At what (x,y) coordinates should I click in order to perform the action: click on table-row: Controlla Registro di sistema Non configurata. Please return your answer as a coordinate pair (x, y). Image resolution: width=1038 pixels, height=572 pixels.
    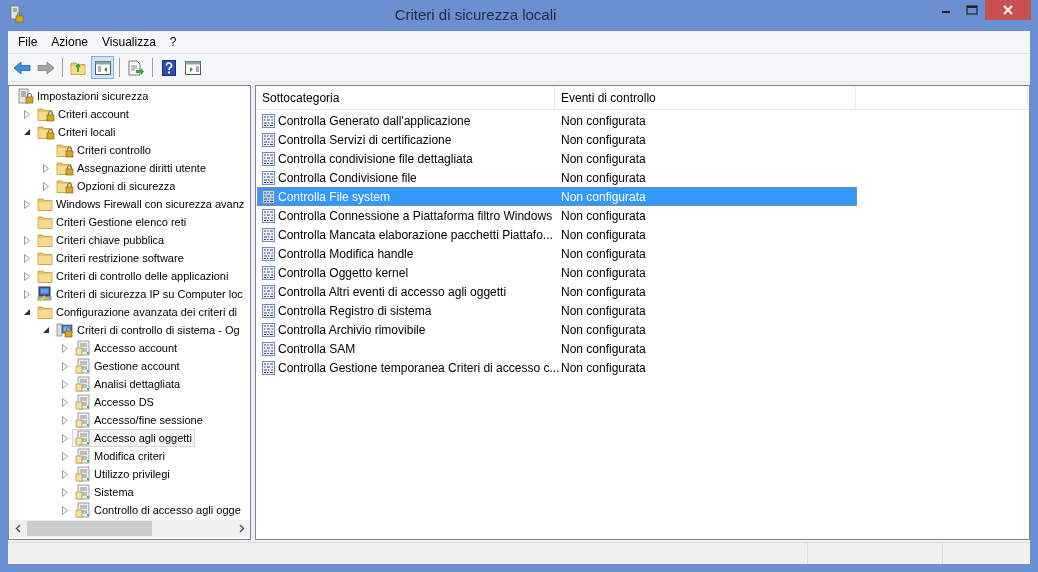
    Looking at the image, I should click on (557, 310).